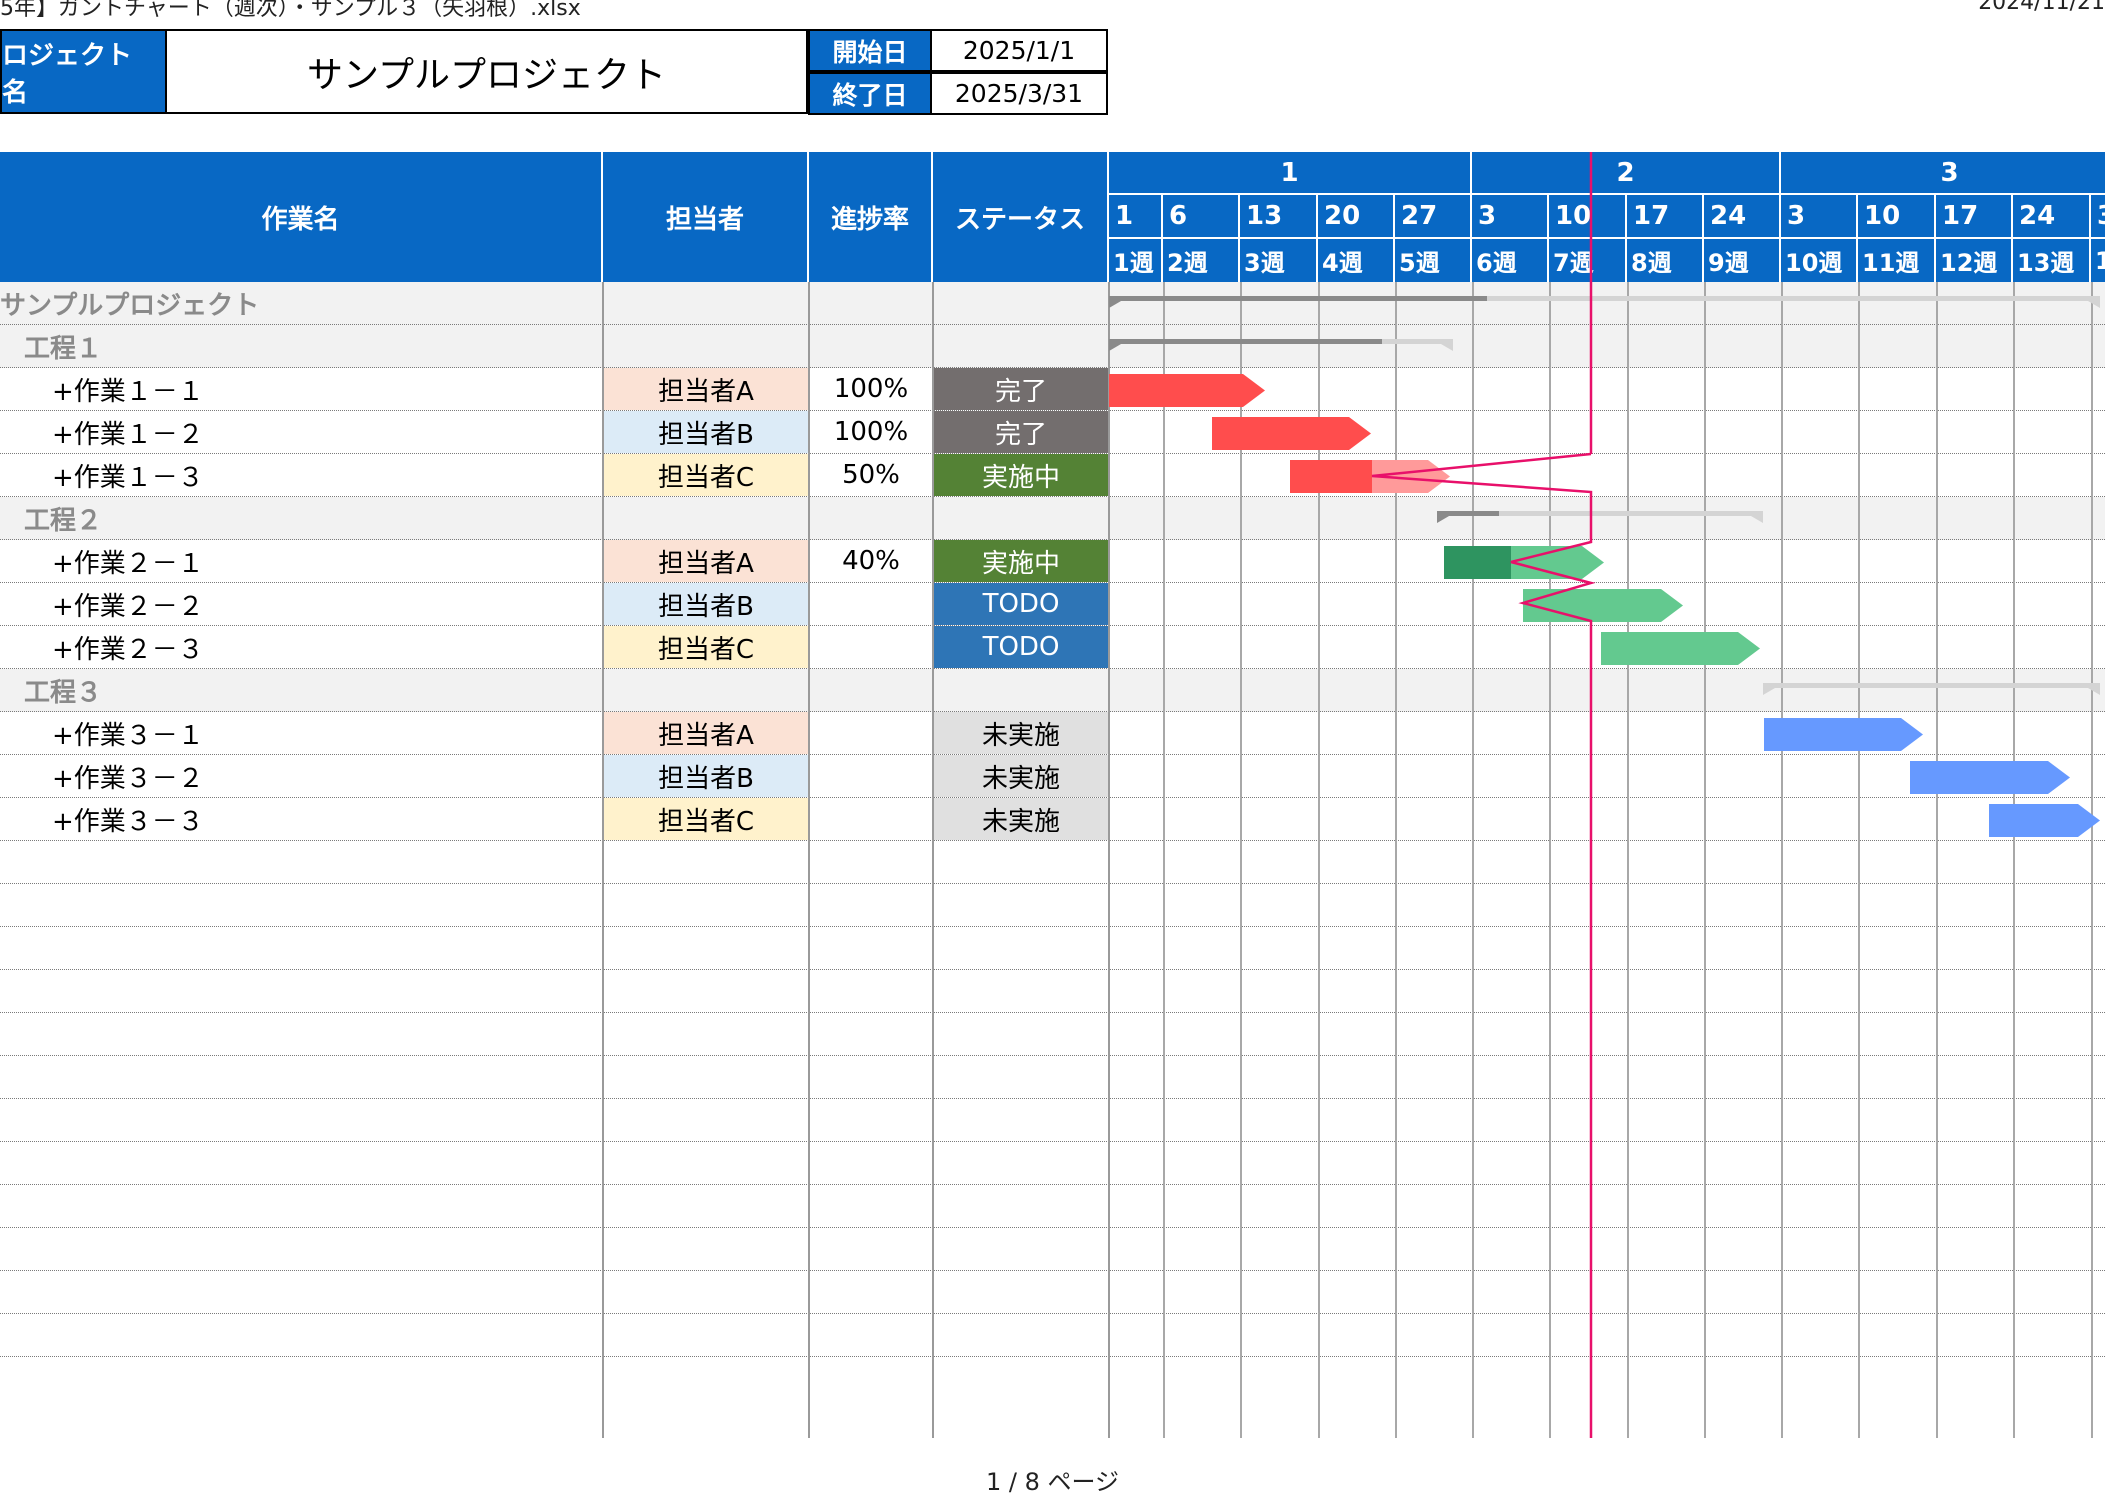 This screenshot has width=2105, height=1497. I want to click on project-summary-bar-progress, so click(1298, 302).